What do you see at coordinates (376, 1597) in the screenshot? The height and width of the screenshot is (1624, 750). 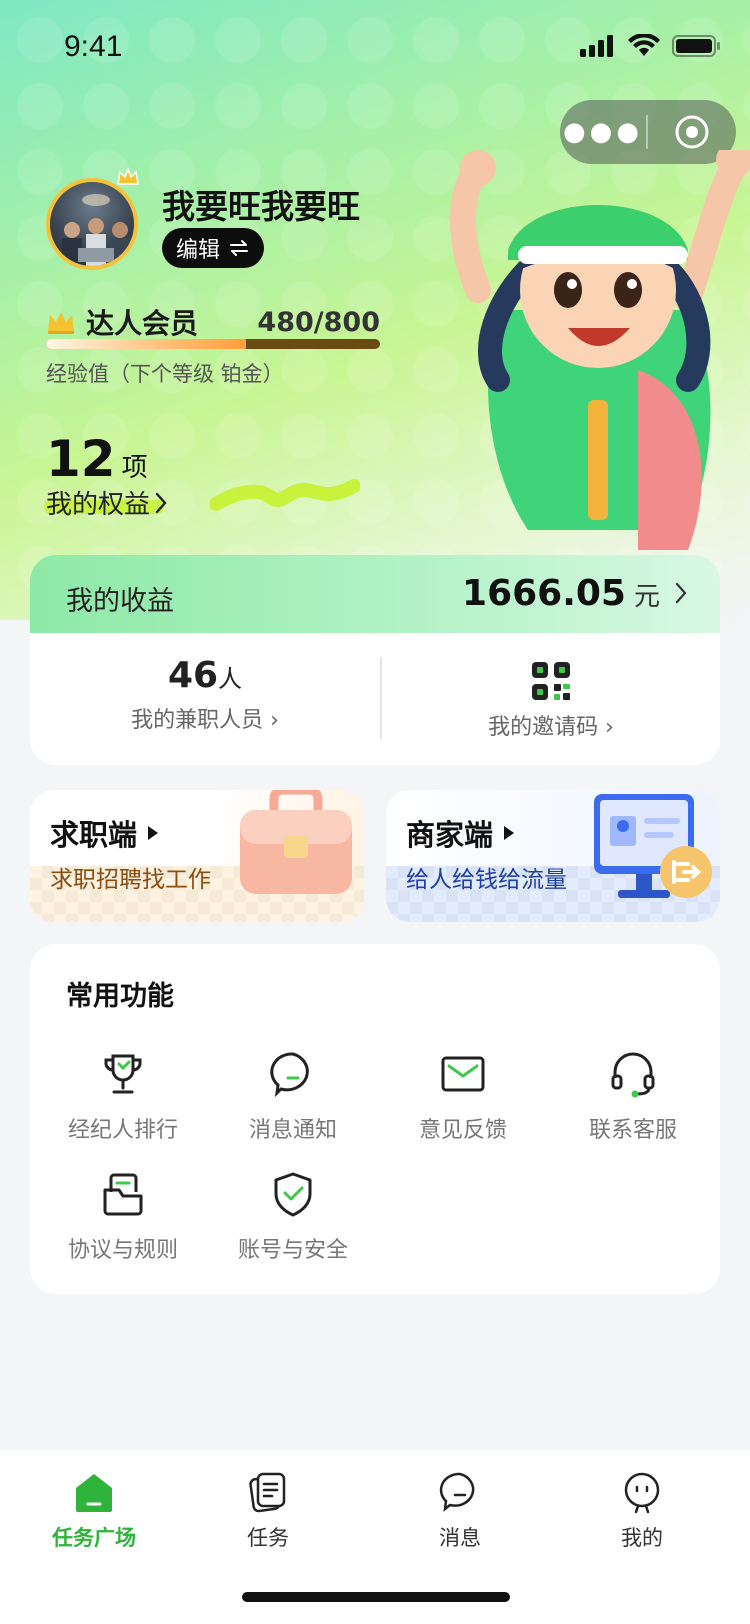 I see `home-indicator` at bounding box center [376, 1597].